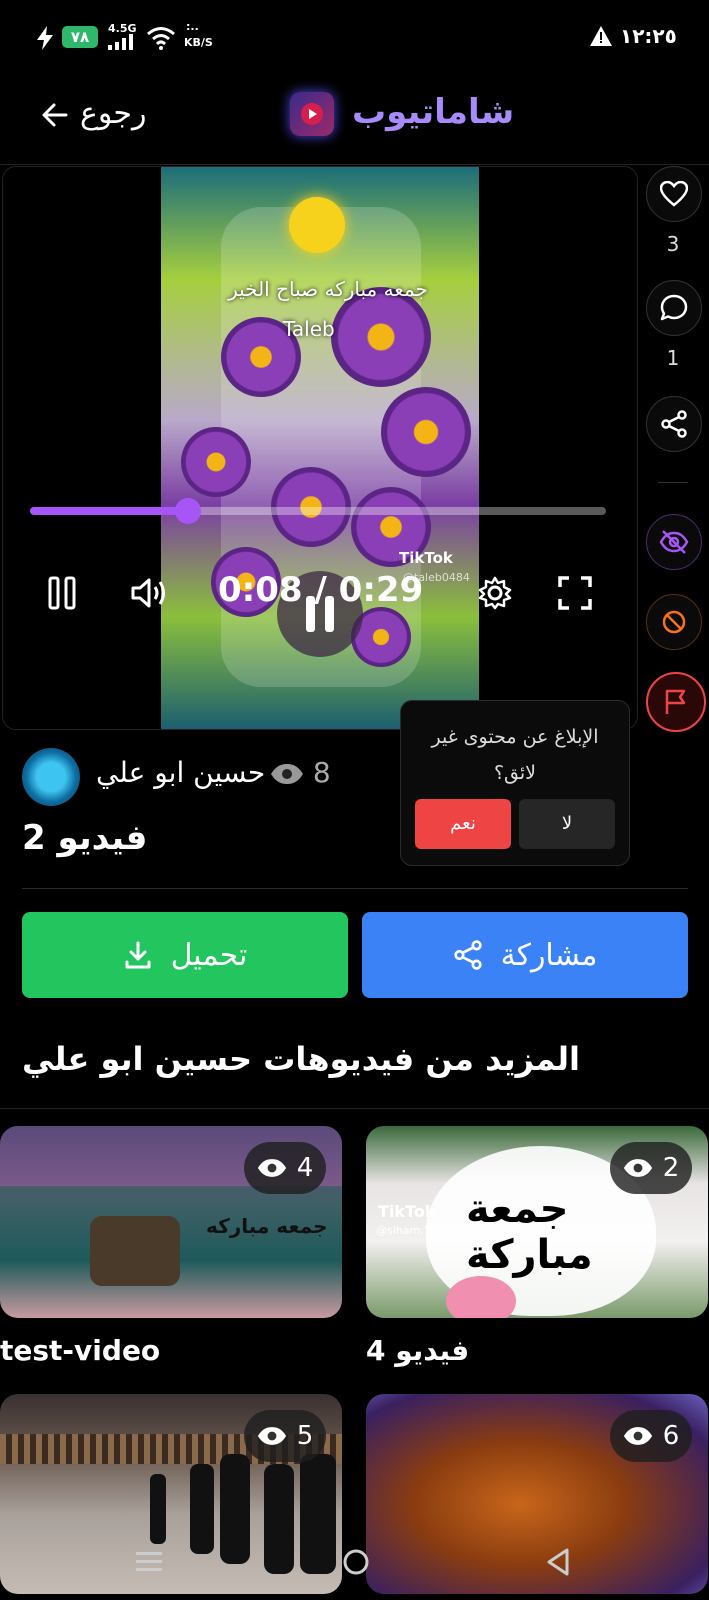 The image size is (709, 1600). I want to click on like-count: 3, so click(673, 244).